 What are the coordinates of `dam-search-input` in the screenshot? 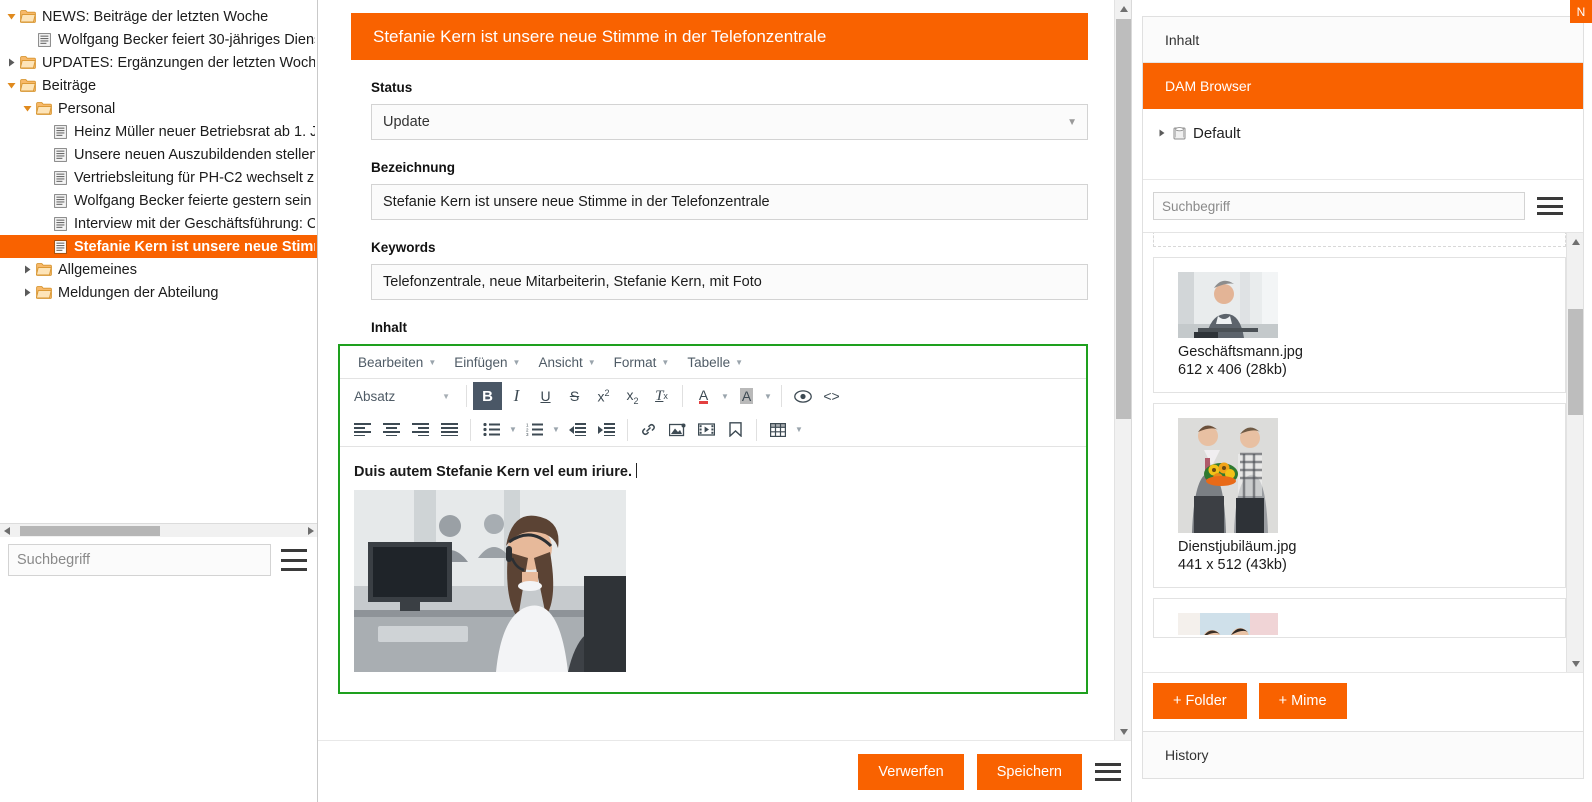 It's located at (1339, 206).